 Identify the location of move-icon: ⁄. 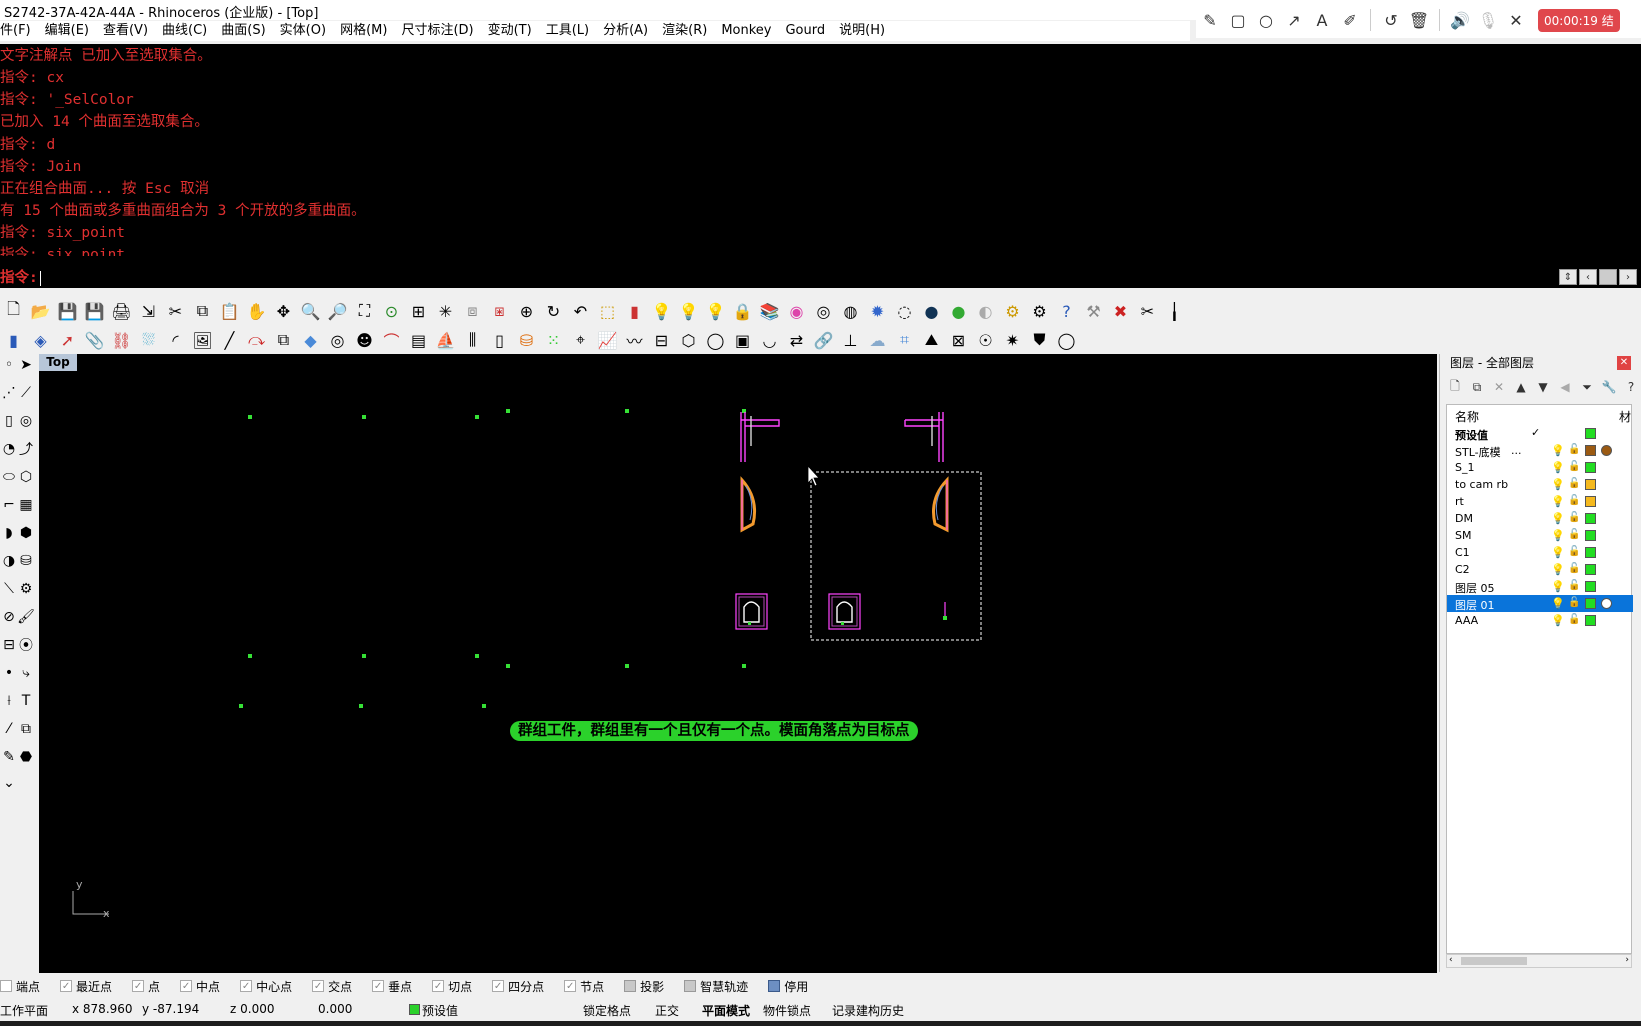
(9, 729).